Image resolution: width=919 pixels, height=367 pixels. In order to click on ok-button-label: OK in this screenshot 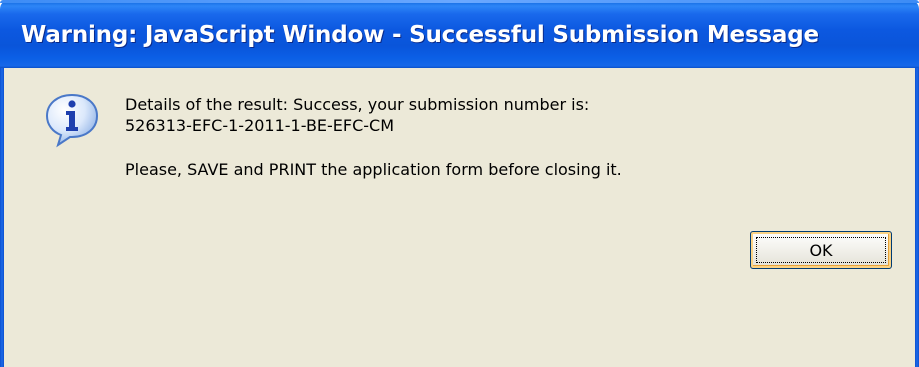, I will do `click(821, 250)`.